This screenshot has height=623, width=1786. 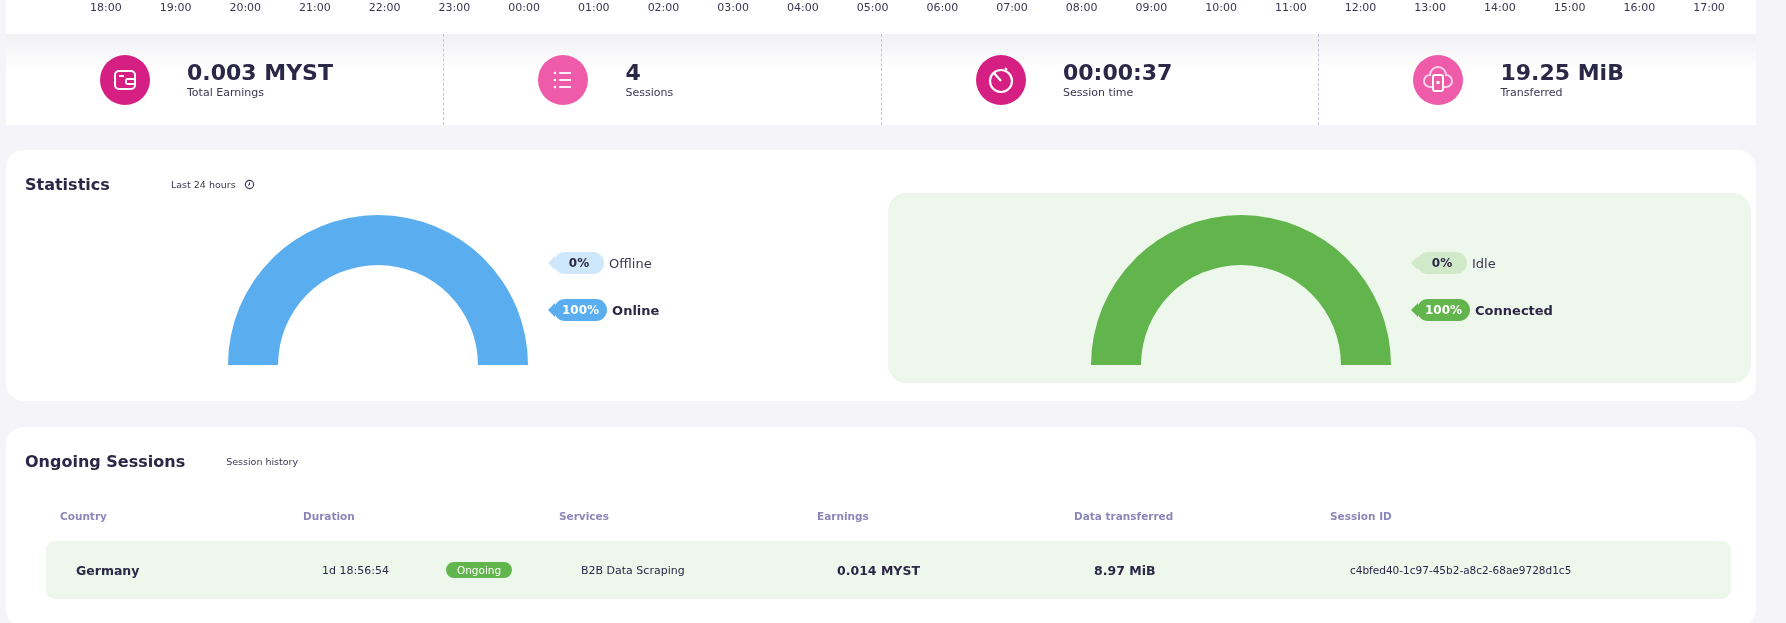 What do you see at coordinates (1562, 73) in the screenshot?
I see `metric-value: 19.25 MiB` at bounding box center [1562, 73].